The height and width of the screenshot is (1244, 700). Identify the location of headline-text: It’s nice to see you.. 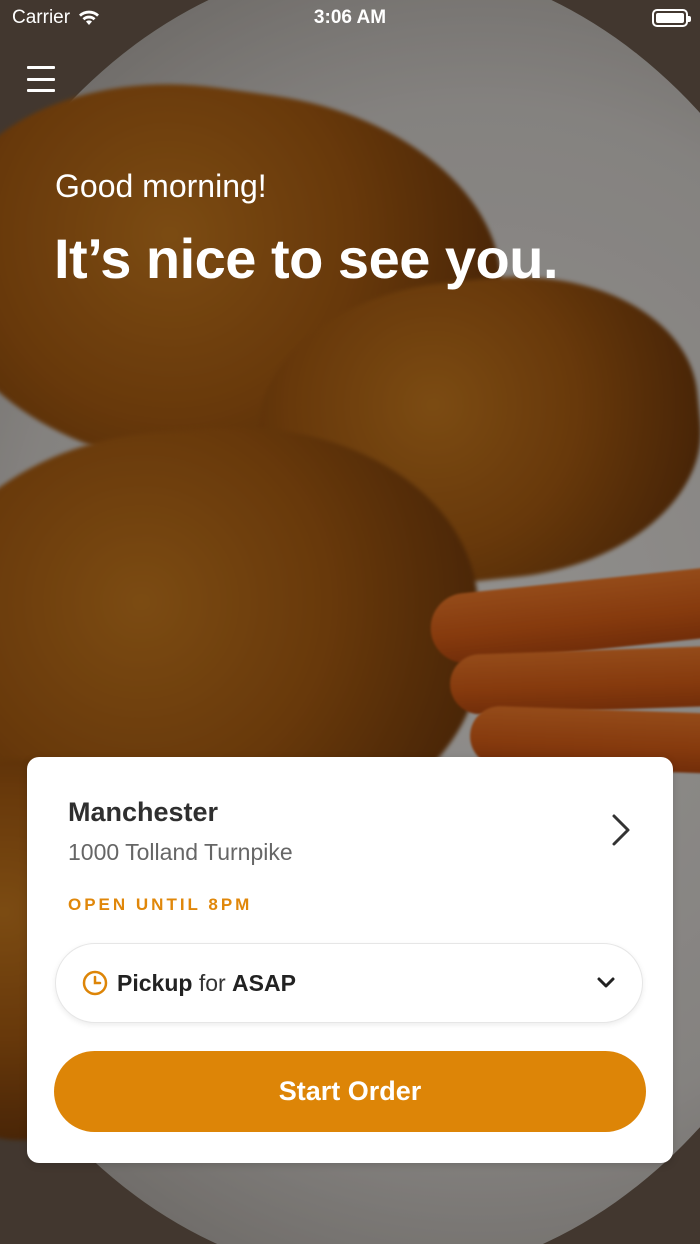
(306, 258).